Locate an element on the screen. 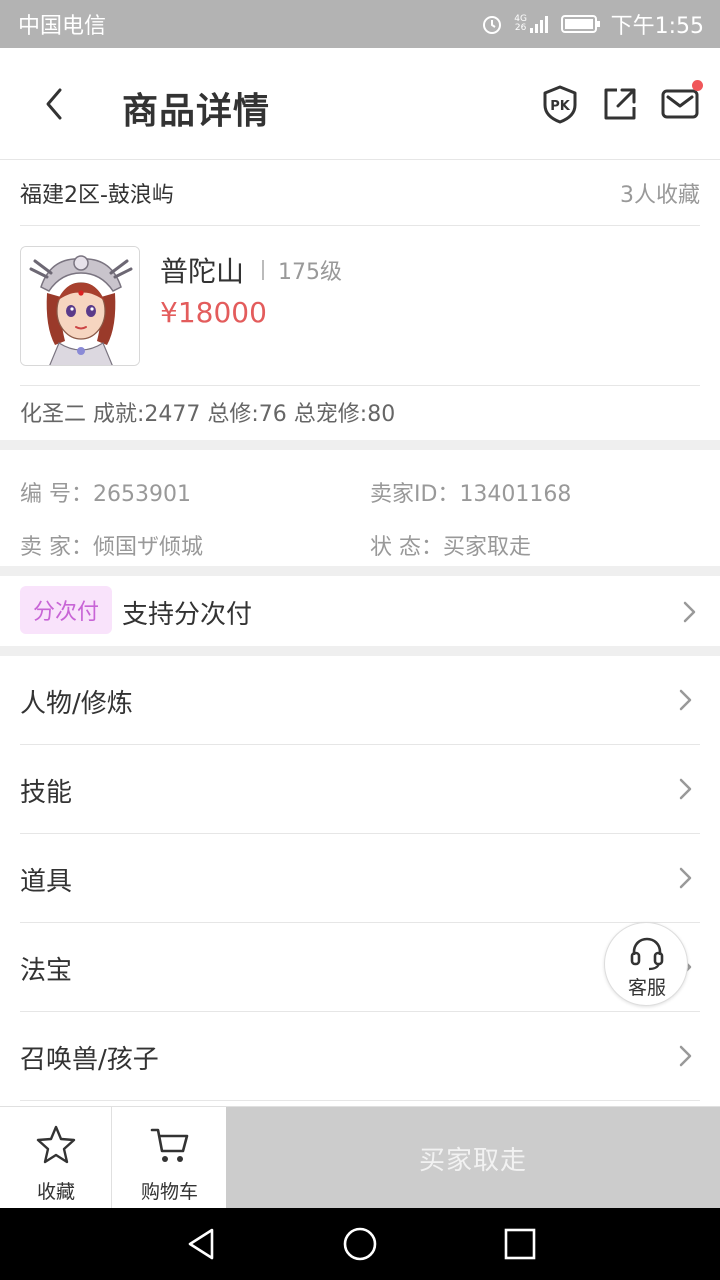 The height and width of the screenshot is (1280, 720). navigation-bar is located at coordinates (360, 1244).